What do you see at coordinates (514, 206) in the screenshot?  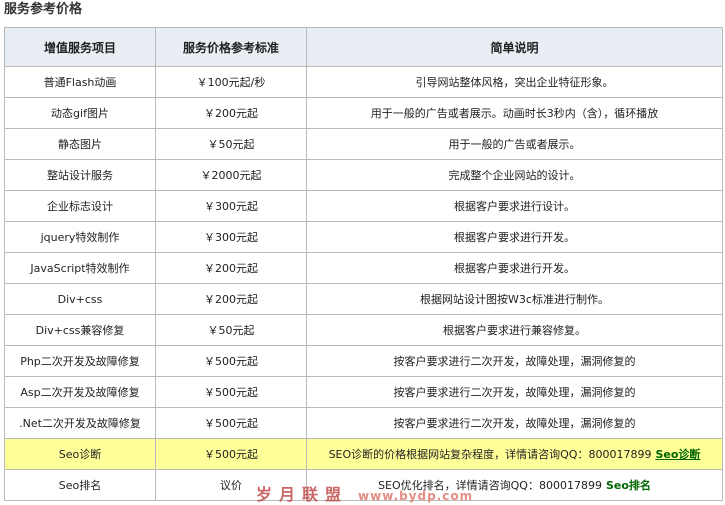 I see `service-description-cell: 根据客户要求进行设计。` at bounding box center [514, 206].